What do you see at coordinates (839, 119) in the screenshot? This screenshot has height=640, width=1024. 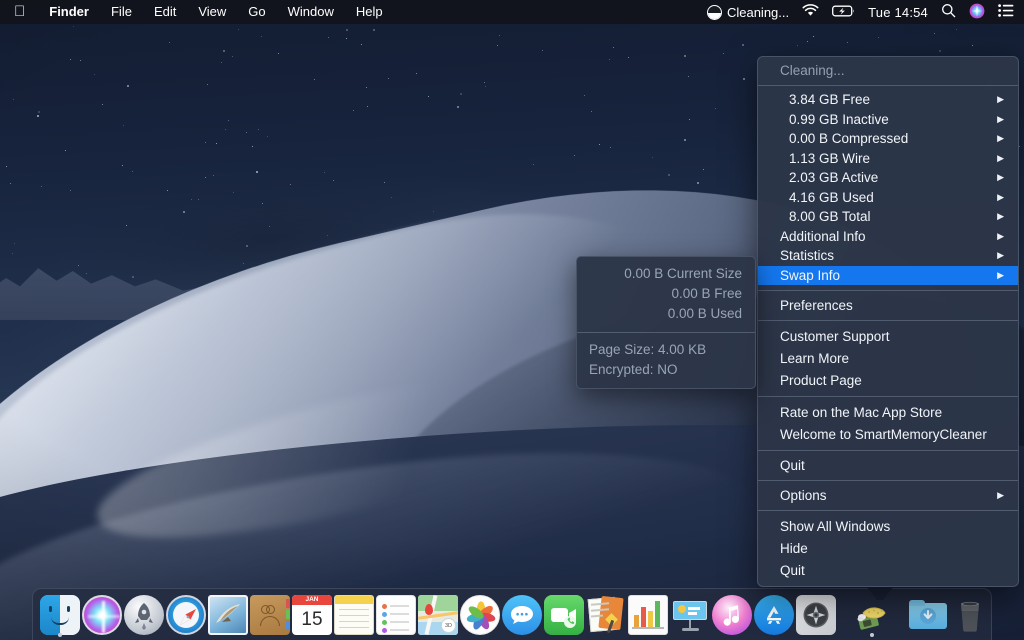 I see `menu-item-label: 0.99 GB Inactive` at bounding box center [839, 119].